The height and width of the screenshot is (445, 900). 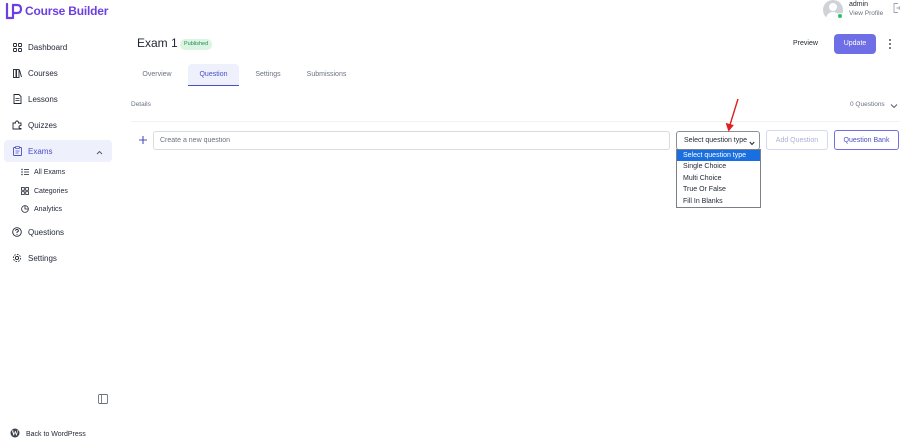 What do you see at coordinates (50, 172) in the screenshot?
I see `sidebar-subitem-label: All Exams` at bounding box center [50, 172].